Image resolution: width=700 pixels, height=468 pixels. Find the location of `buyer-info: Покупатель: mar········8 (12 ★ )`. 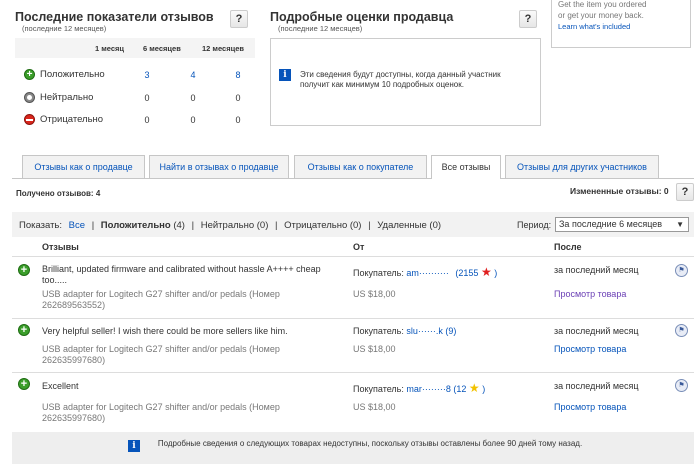

buyer-info: Покупатель: mar········8 (12 ★ ) is located at coordinates (419, 388).